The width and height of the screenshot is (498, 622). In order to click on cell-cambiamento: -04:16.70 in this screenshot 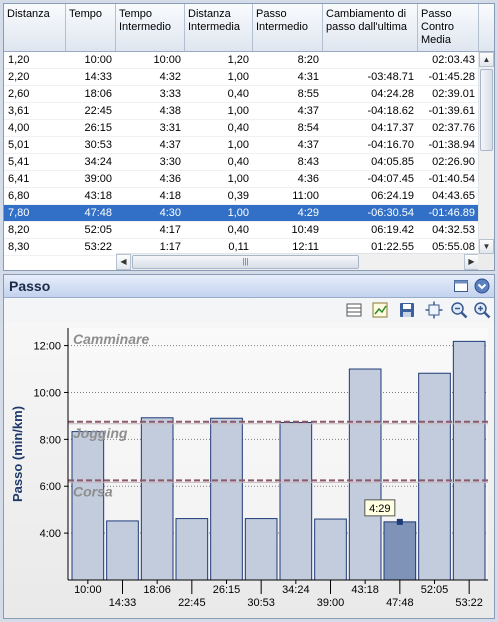, I will do `click(390, 145)`.